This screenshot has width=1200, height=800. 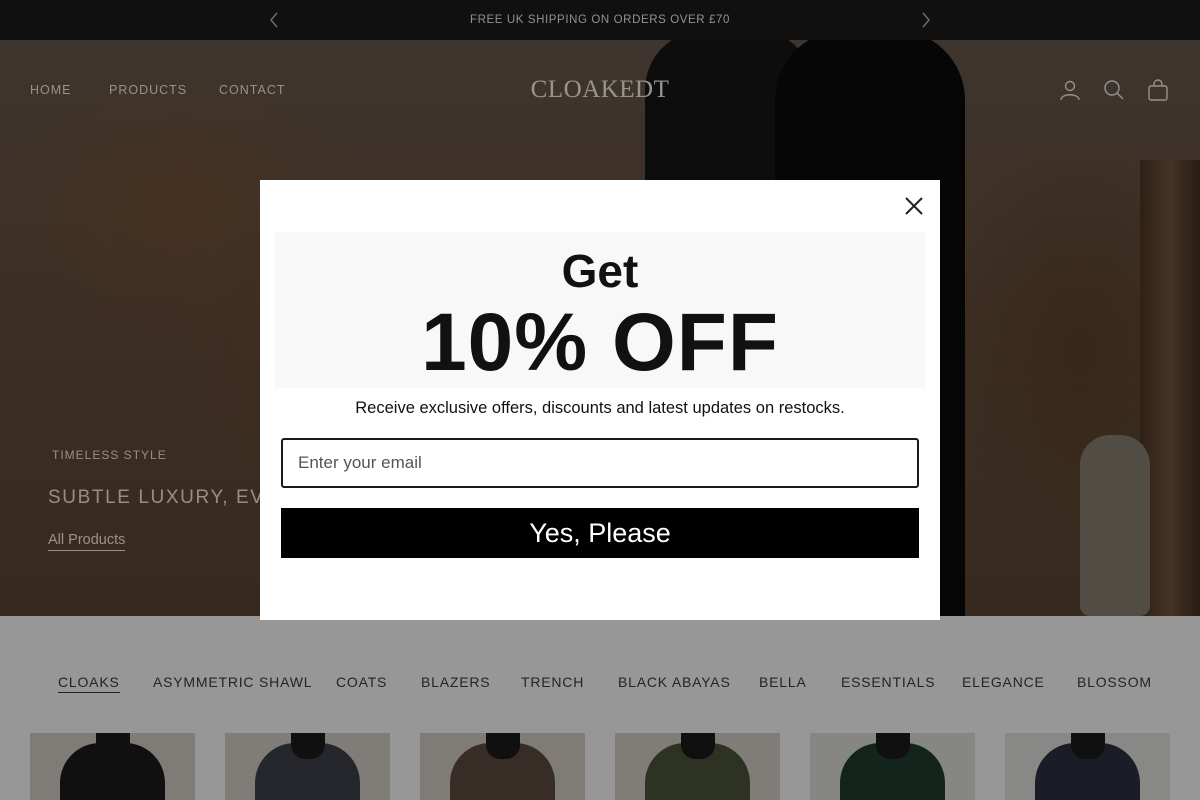 What do you see at coordinates (914, 206) in the screenshot?
I see `close-icon` at bounding box center [914, 206].